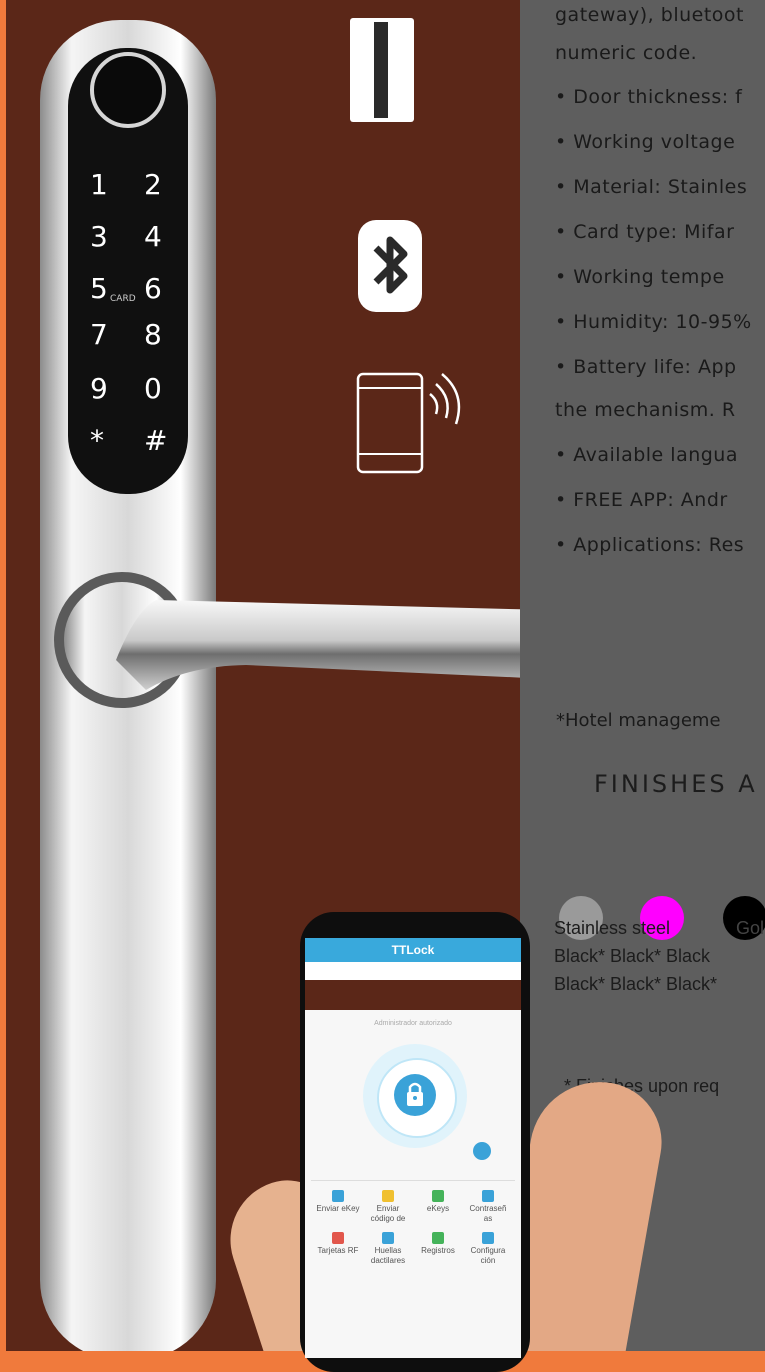 The image size is (765, 1372). I want to click on feature-label: Enviar eKey, so click(338, 1208).